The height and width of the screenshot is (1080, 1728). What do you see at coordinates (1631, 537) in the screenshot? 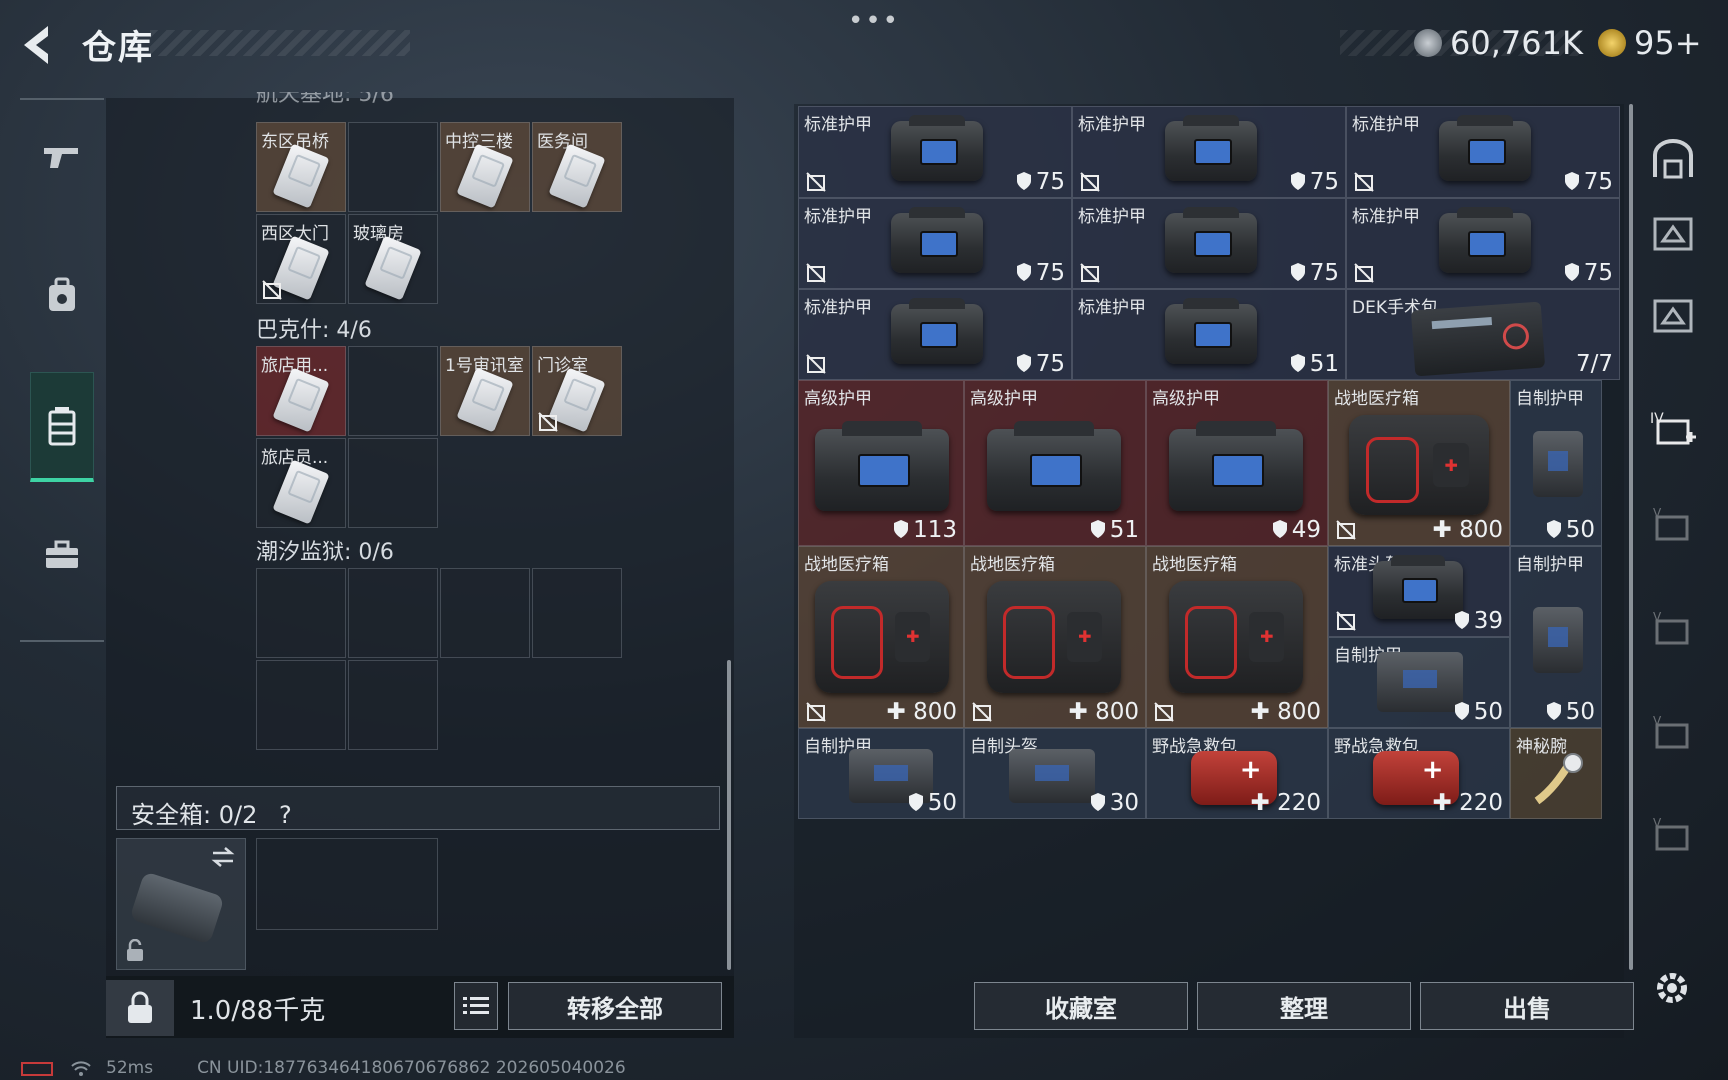
I see `inventory-scrollbar` at bounding box center [1631, 537].